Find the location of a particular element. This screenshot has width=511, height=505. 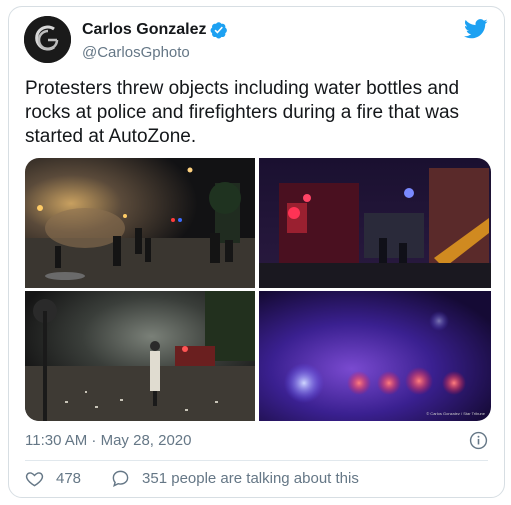

avatar is located at coordinates (47, 39).